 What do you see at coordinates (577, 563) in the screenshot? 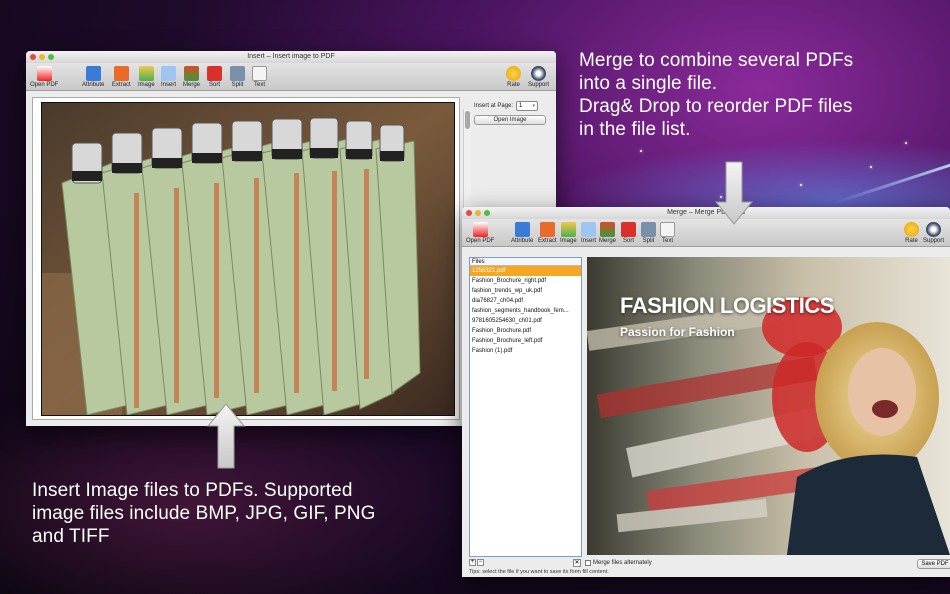
I see `clear-list-icon: ✕` at bounding box center [577, 563].